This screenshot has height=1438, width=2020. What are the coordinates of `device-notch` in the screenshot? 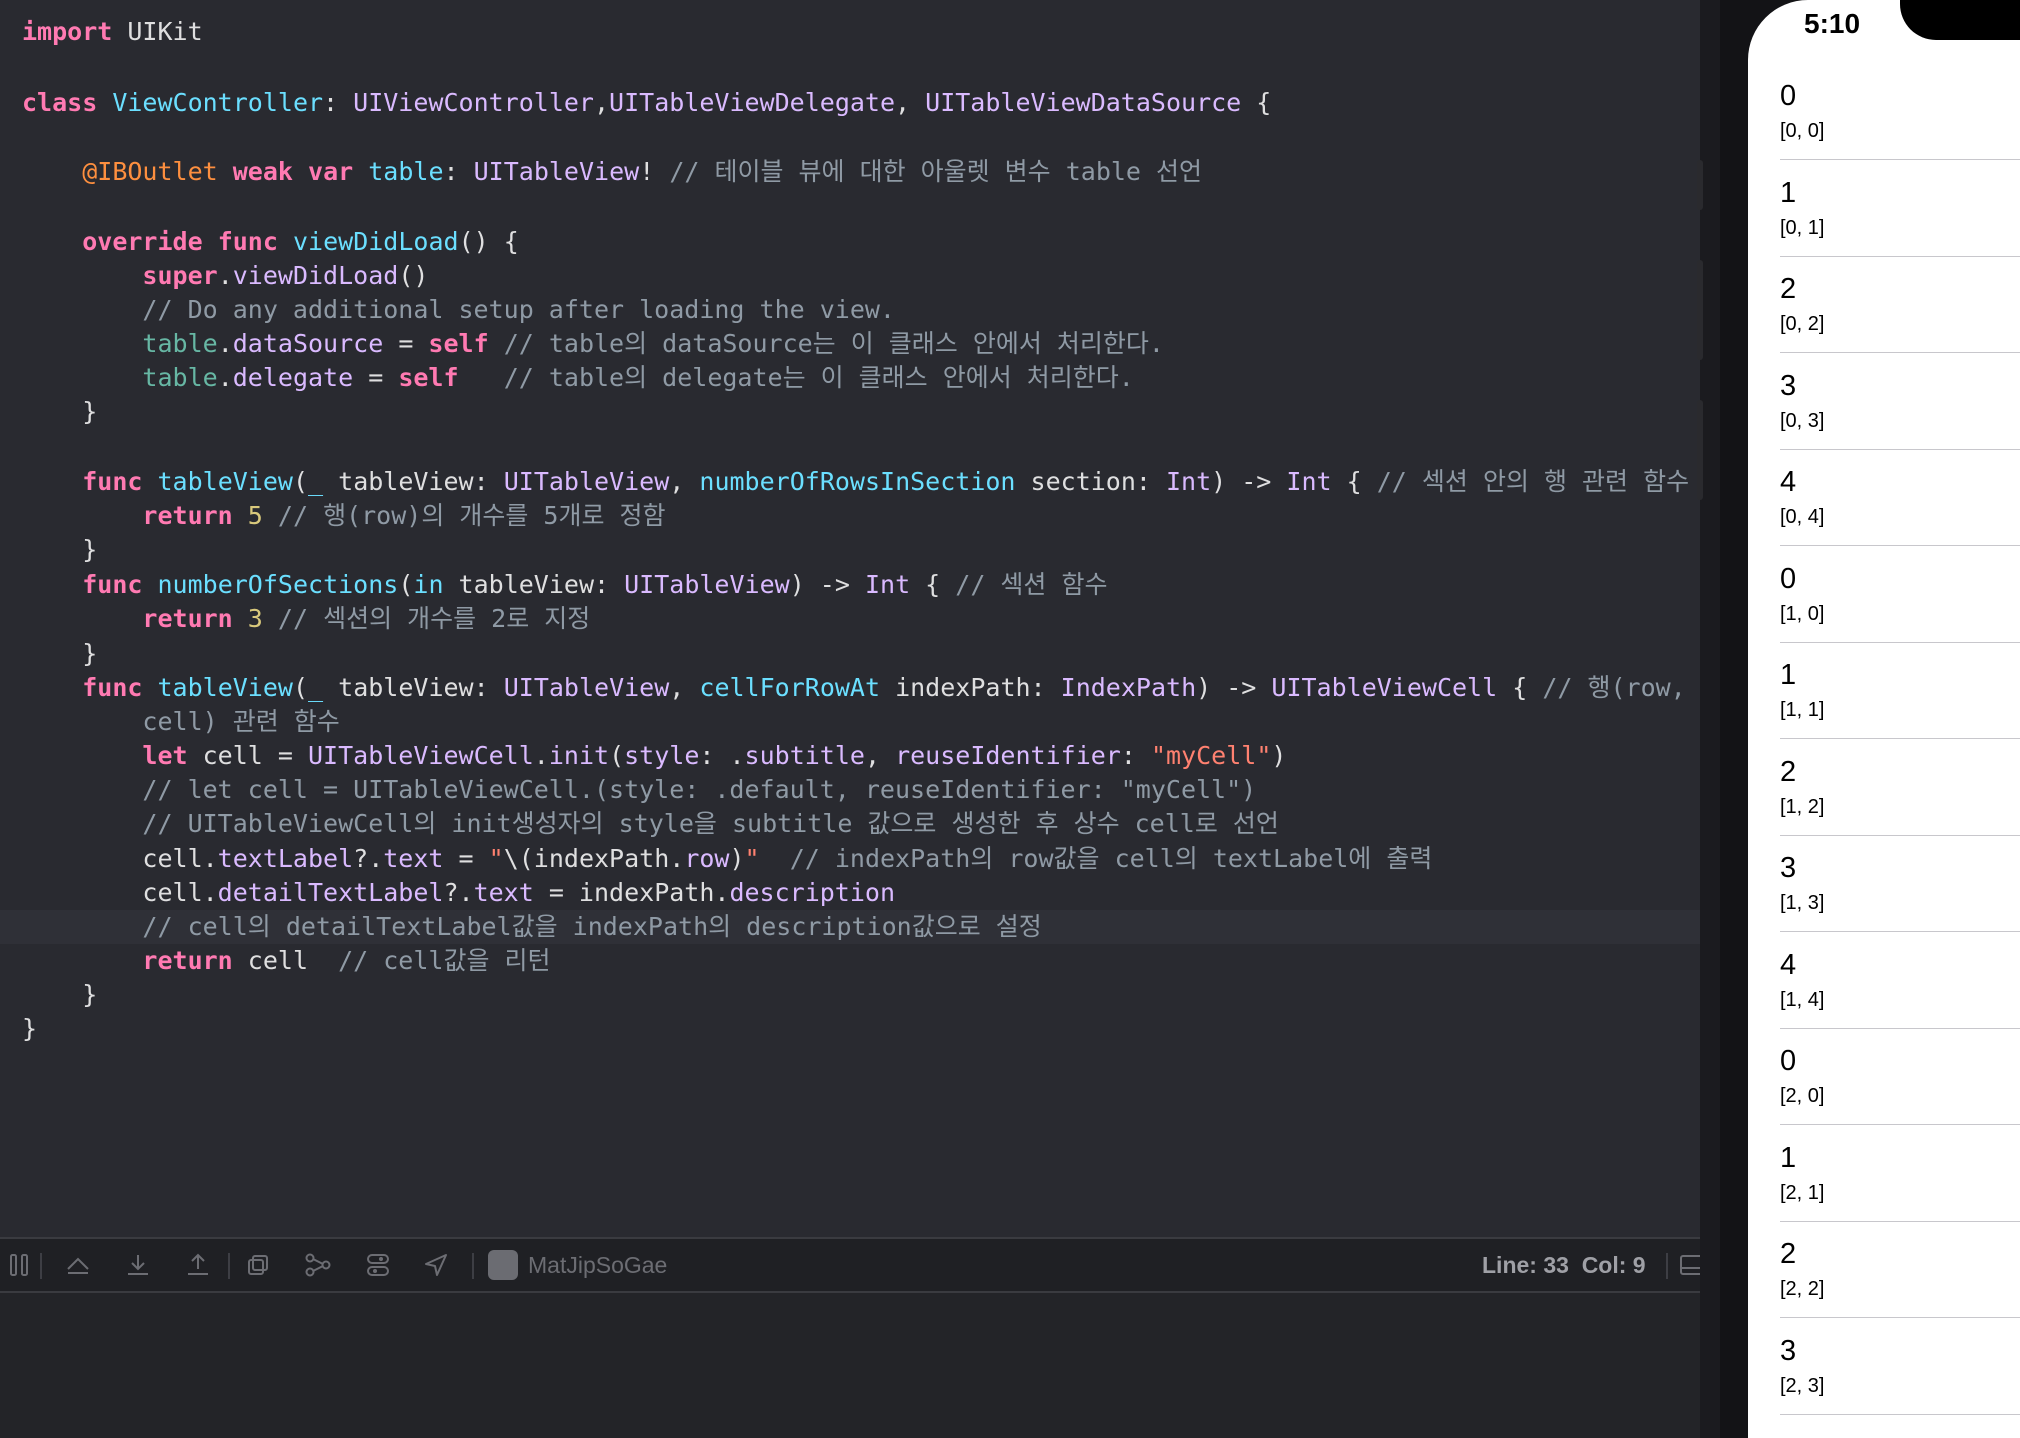 It's located at (1960, 20).